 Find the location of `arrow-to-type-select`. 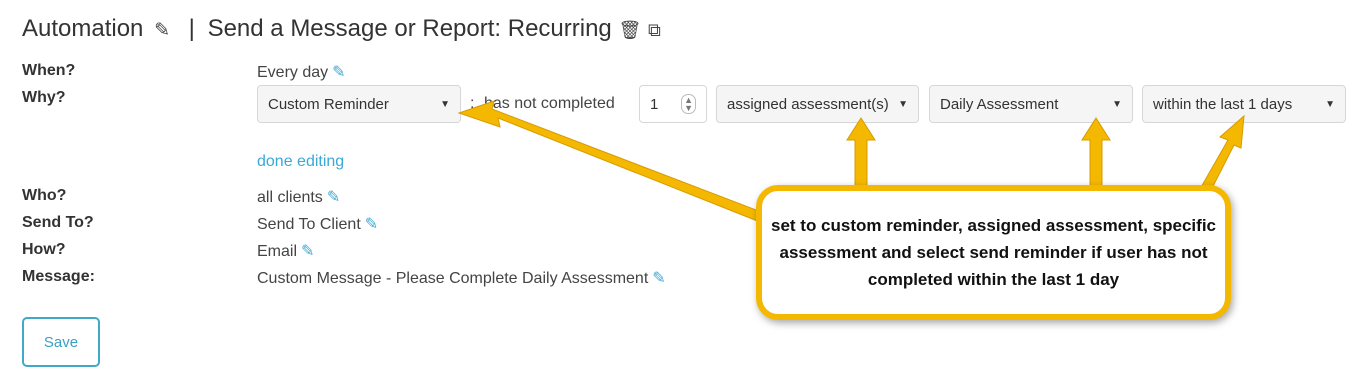

arrow-to-type-select is located at coordinates (861, 154).